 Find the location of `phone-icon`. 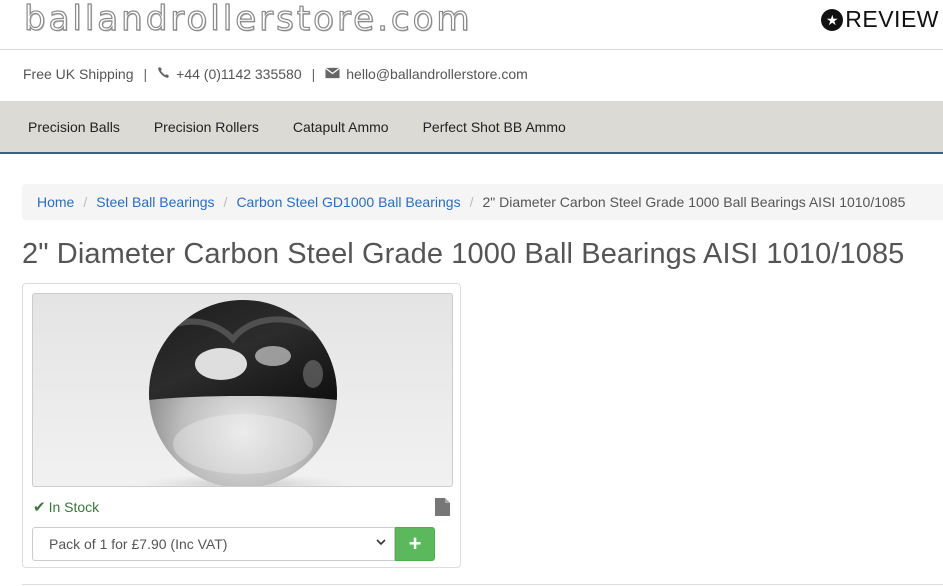

phone-icon is located at coordinates (163, 74).